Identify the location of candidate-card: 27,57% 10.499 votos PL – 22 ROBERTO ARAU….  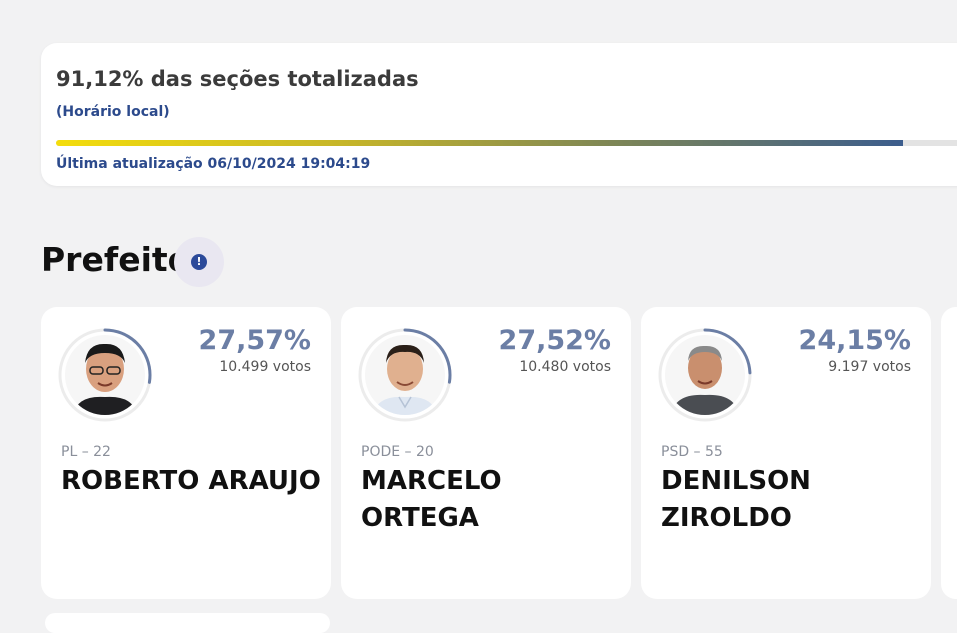
(186, 453).